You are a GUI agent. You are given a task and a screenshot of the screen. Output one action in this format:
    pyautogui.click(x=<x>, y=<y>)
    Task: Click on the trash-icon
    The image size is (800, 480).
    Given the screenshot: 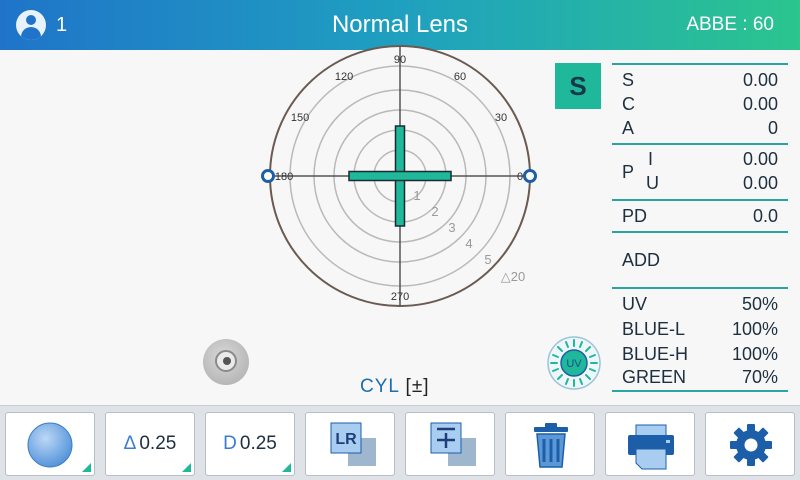 What is the action you would take?
    pyautogui.click(x=551, y=445)
    